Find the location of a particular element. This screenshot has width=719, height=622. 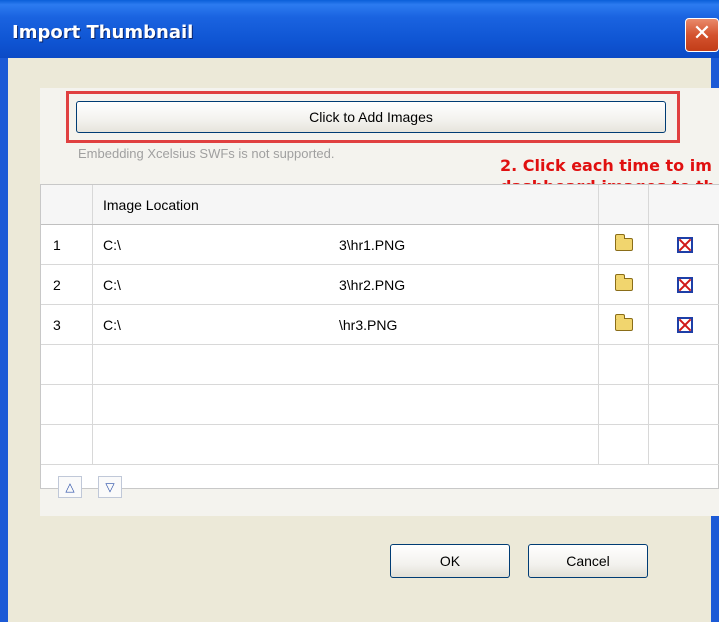

table-row: 1 C:\ 3\hr1.PNG is located at coordinates (380, 245).